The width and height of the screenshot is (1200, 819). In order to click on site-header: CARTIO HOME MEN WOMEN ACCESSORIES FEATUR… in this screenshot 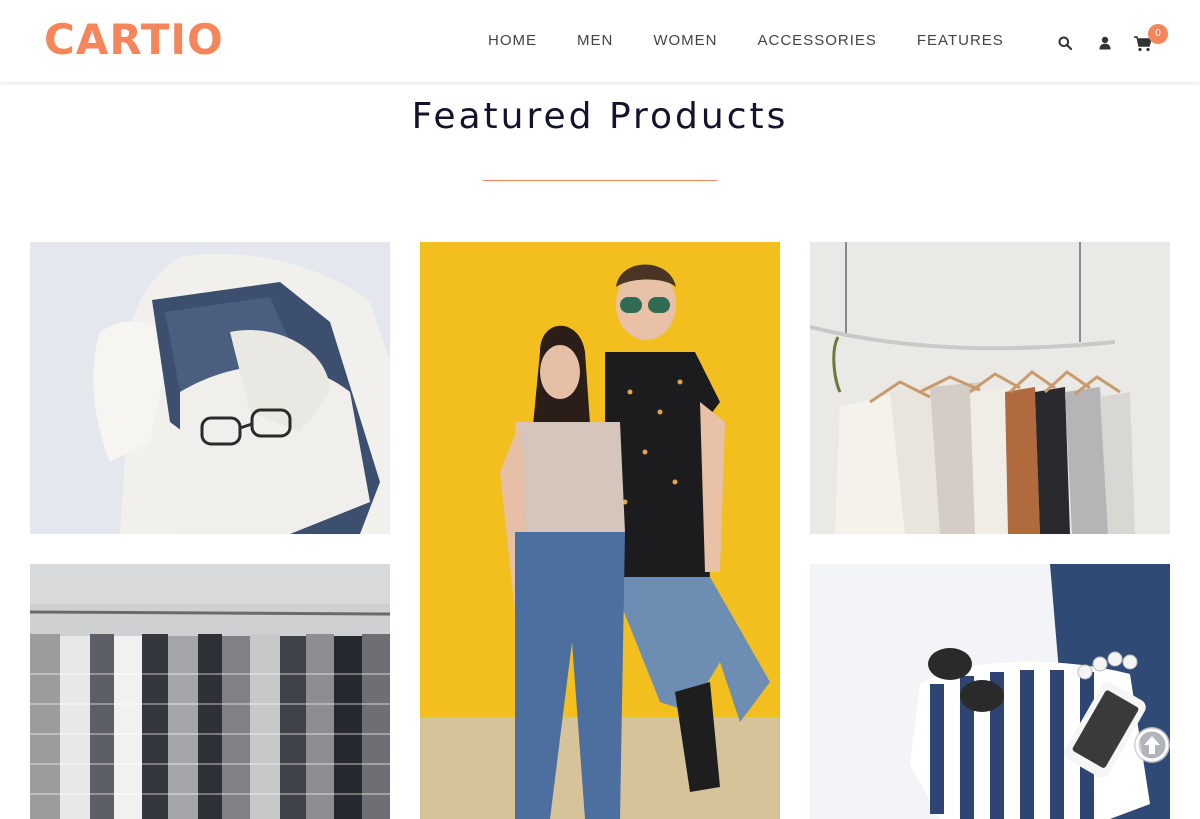, I will do `click(600, 41)`.